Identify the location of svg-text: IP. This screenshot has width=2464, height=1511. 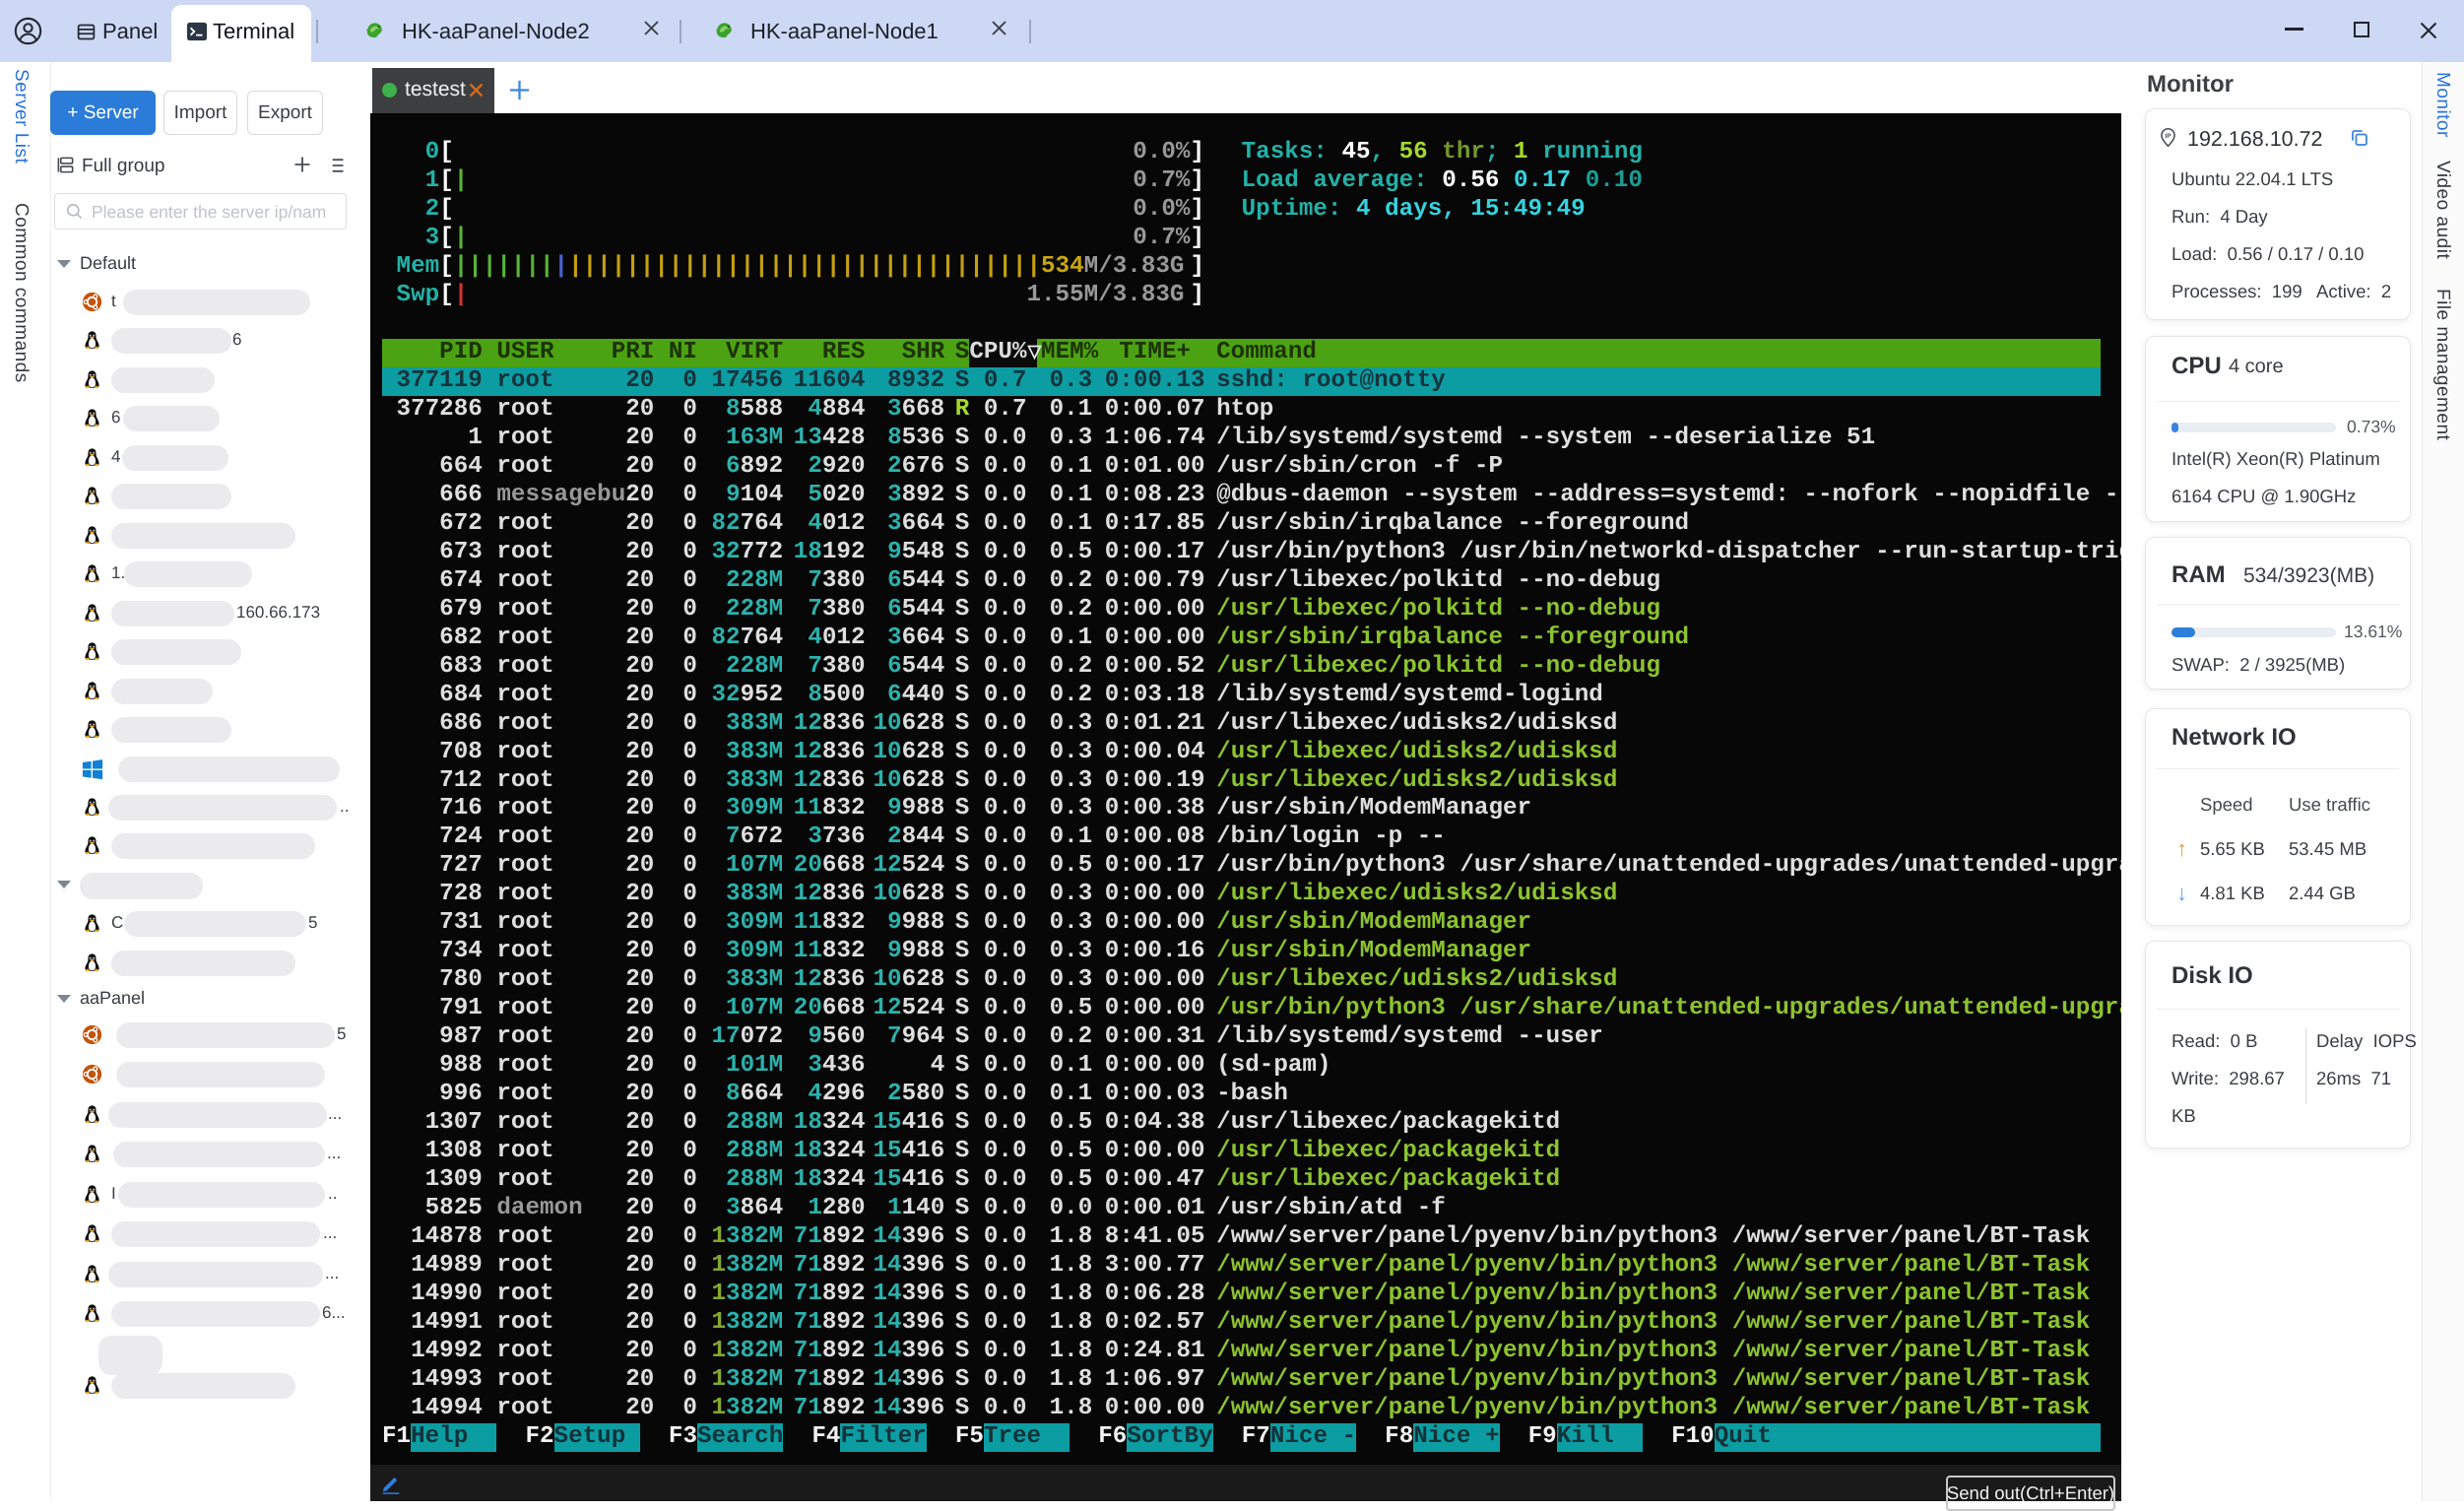
(2168, 136).